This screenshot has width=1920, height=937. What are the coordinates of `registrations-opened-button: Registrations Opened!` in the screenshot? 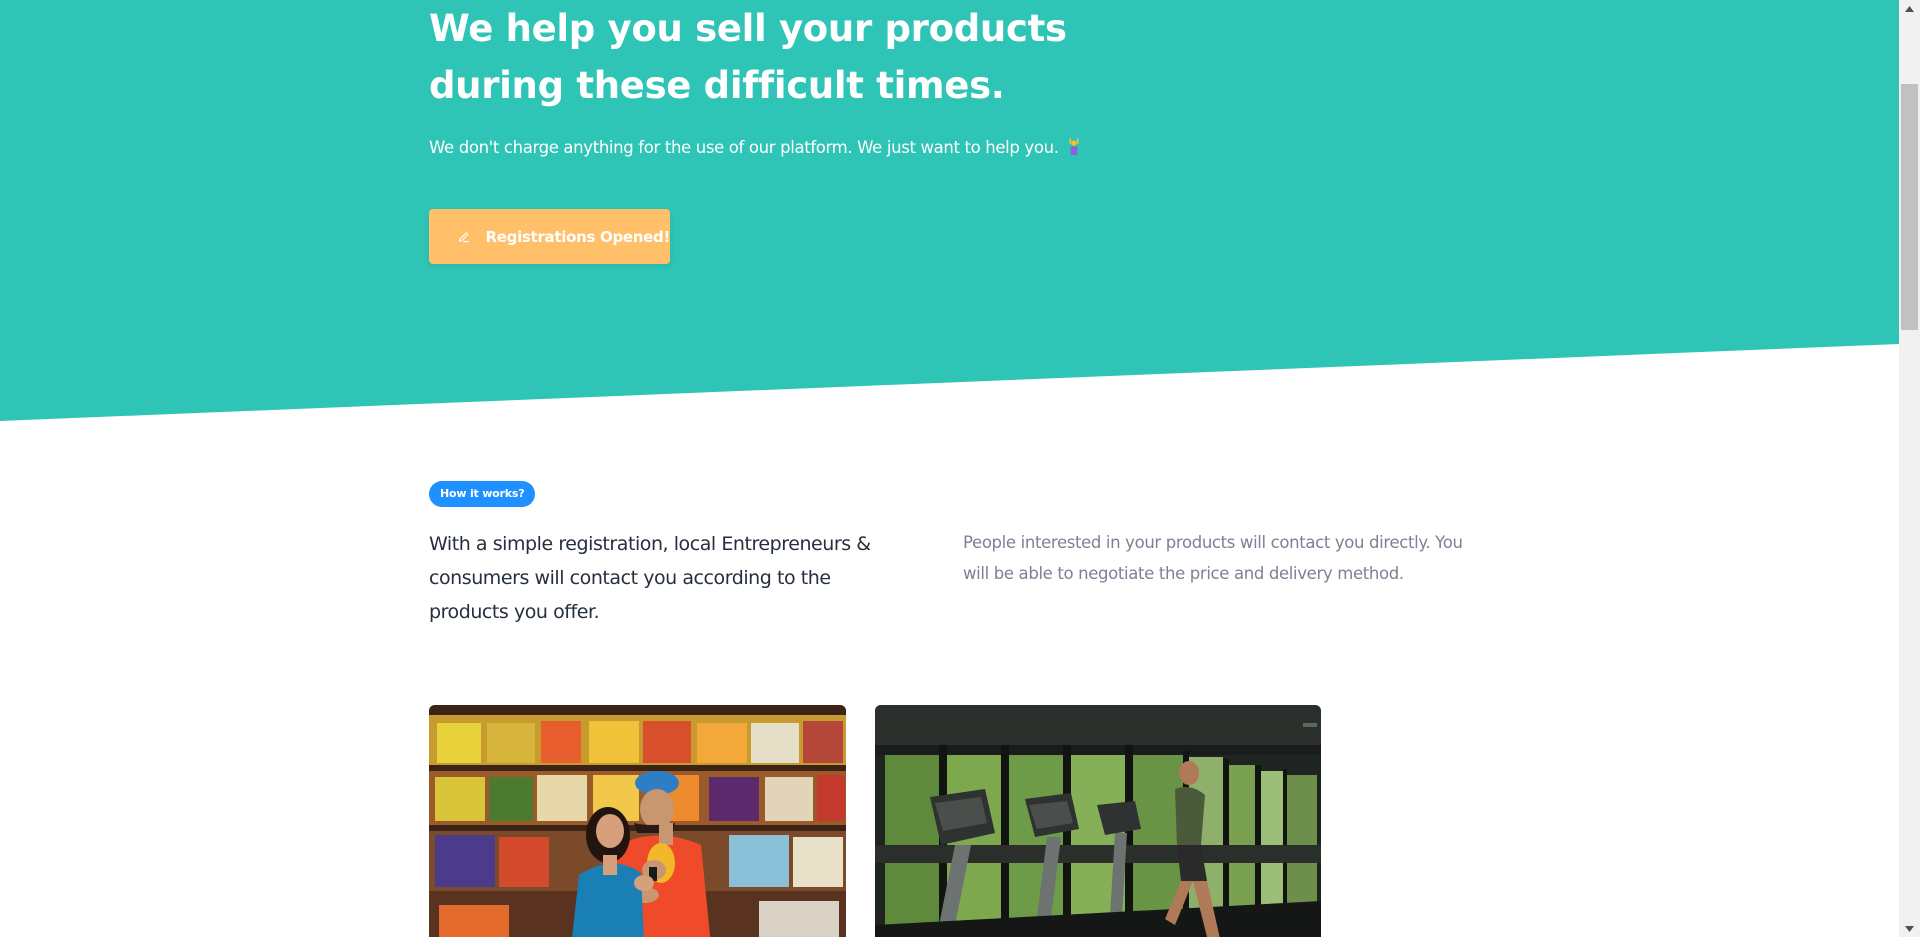 It's located at (549, 236).